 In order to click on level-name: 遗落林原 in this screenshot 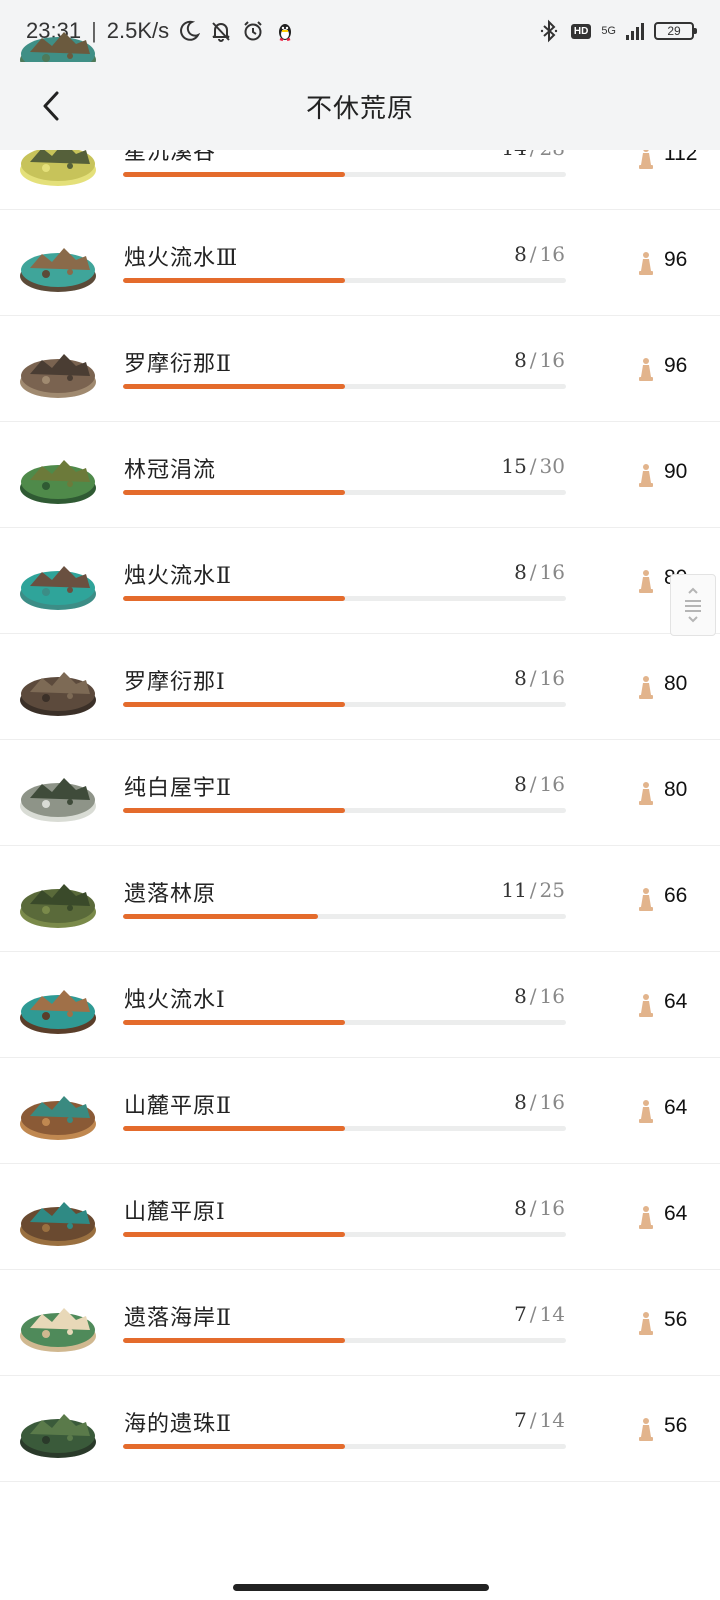, I will do `click(170, 894)`.